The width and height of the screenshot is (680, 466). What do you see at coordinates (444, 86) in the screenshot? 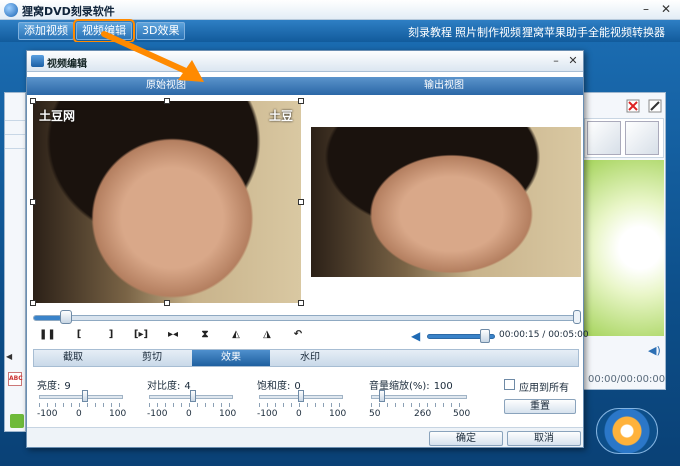
I see `tab-output-view: 输出视图` at bounding box center [444, 86].